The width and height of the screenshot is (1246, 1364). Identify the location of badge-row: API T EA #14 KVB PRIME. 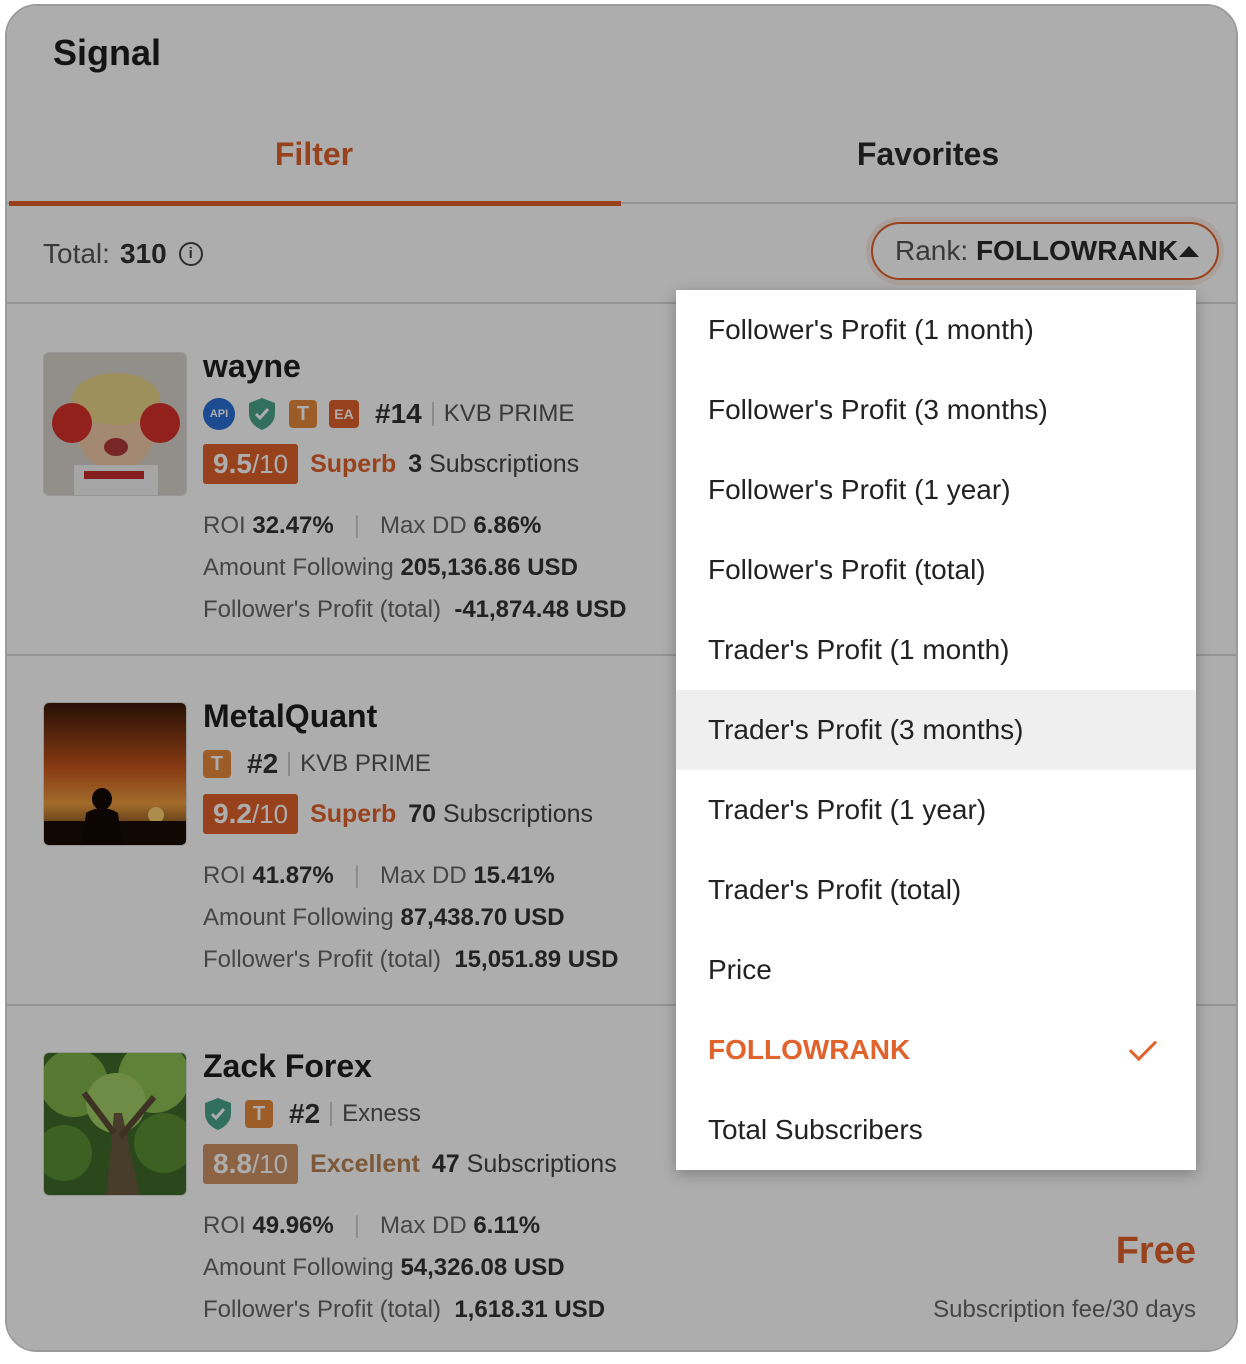
(388, 414).